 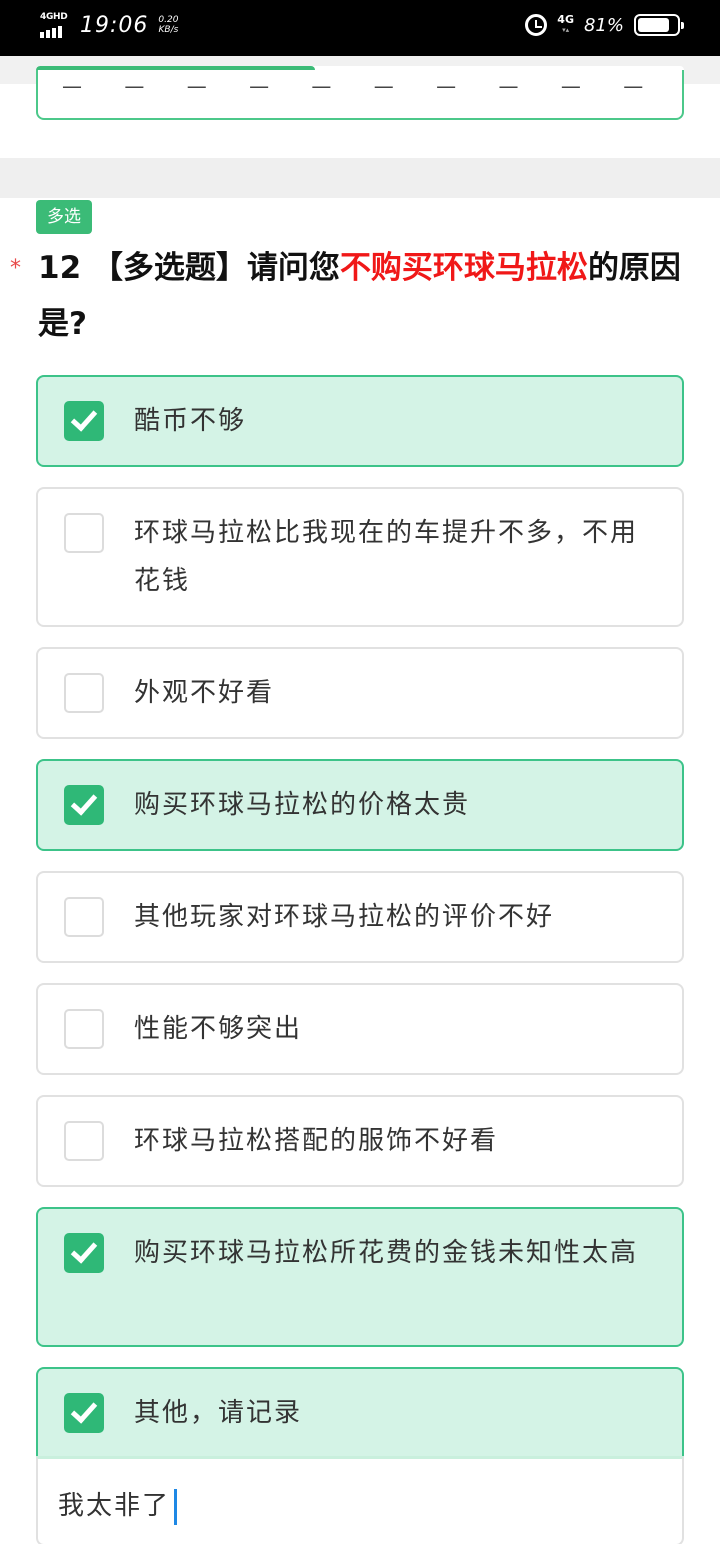 I want to click on option-9-other: 其他，请记录, so click(x=360, y=1413).